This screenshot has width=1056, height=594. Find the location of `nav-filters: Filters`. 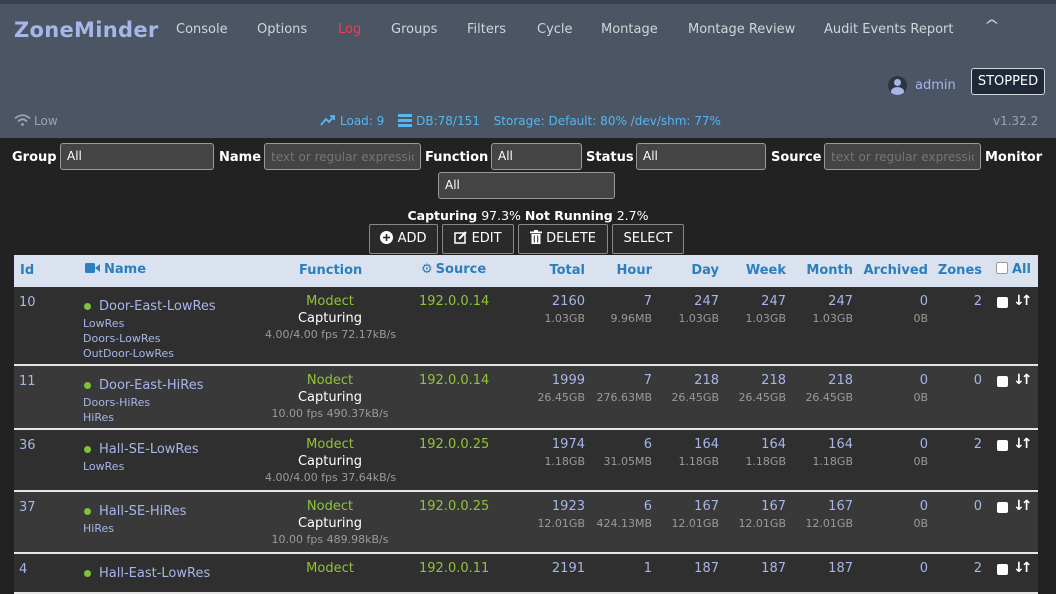

nav-filters: Filters is located at coordinates (486, 29).